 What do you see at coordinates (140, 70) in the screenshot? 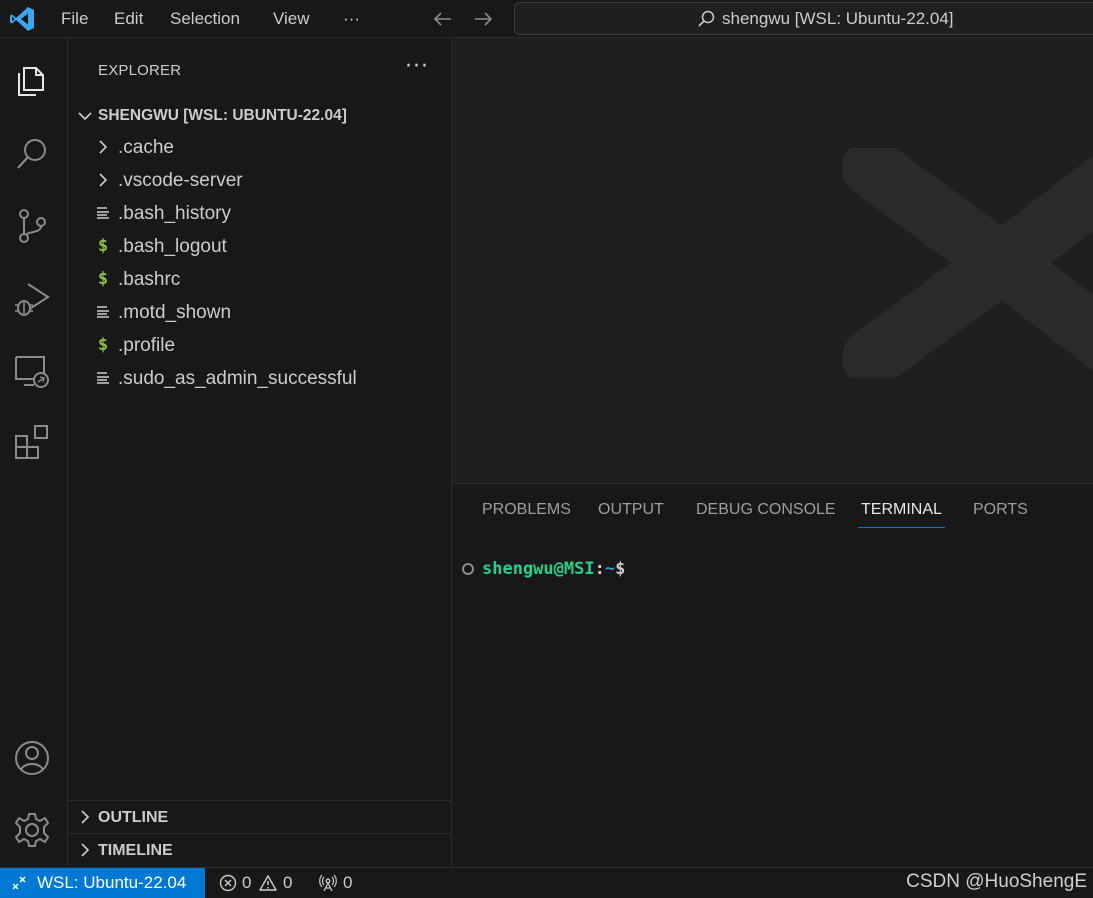
I see `sidebar-title: EXPLORER` at bounding box center [140, 70].